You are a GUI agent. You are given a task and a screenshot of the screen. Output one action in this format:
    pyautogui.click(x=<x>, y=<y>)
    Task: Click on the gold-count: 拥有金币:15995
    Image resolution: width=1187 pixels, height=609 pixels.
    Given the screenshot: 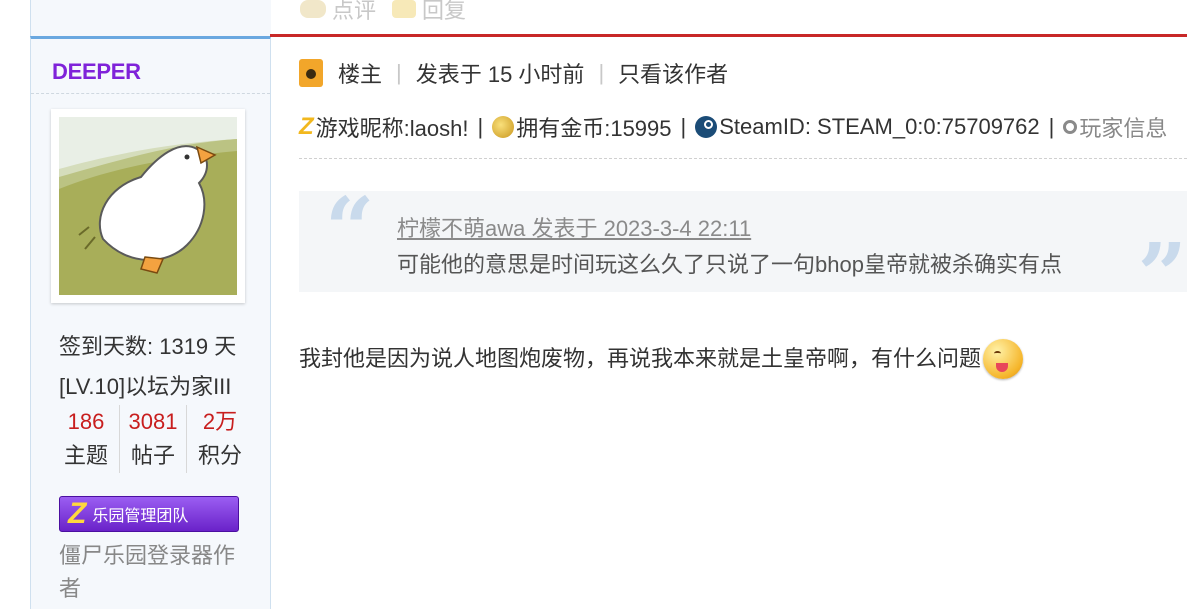 What is the action you would take?
    pyautogui.click(x=594, y=128)
    